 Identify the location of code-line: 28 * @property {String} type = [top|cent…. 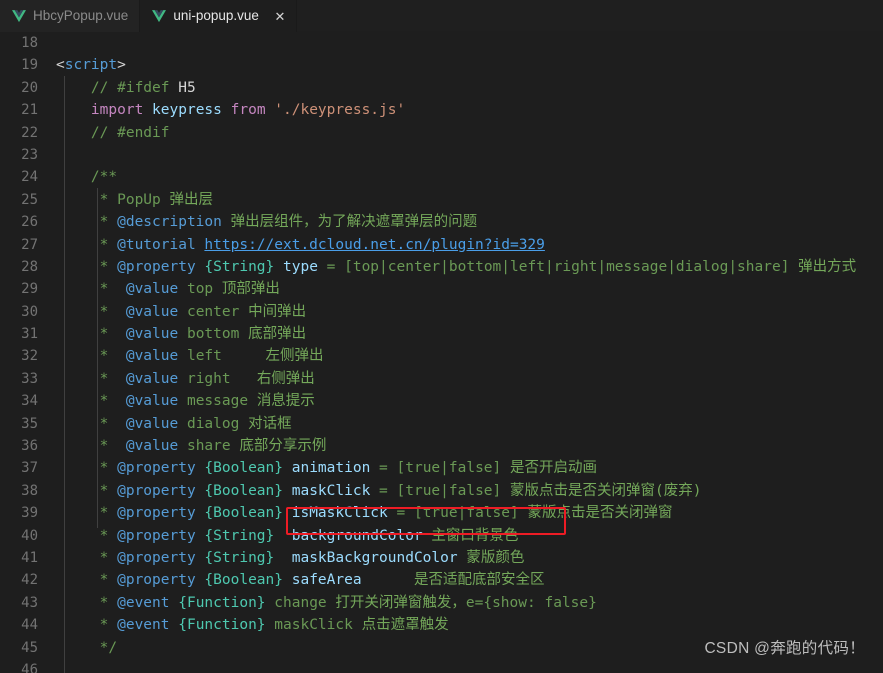
(441, 267).